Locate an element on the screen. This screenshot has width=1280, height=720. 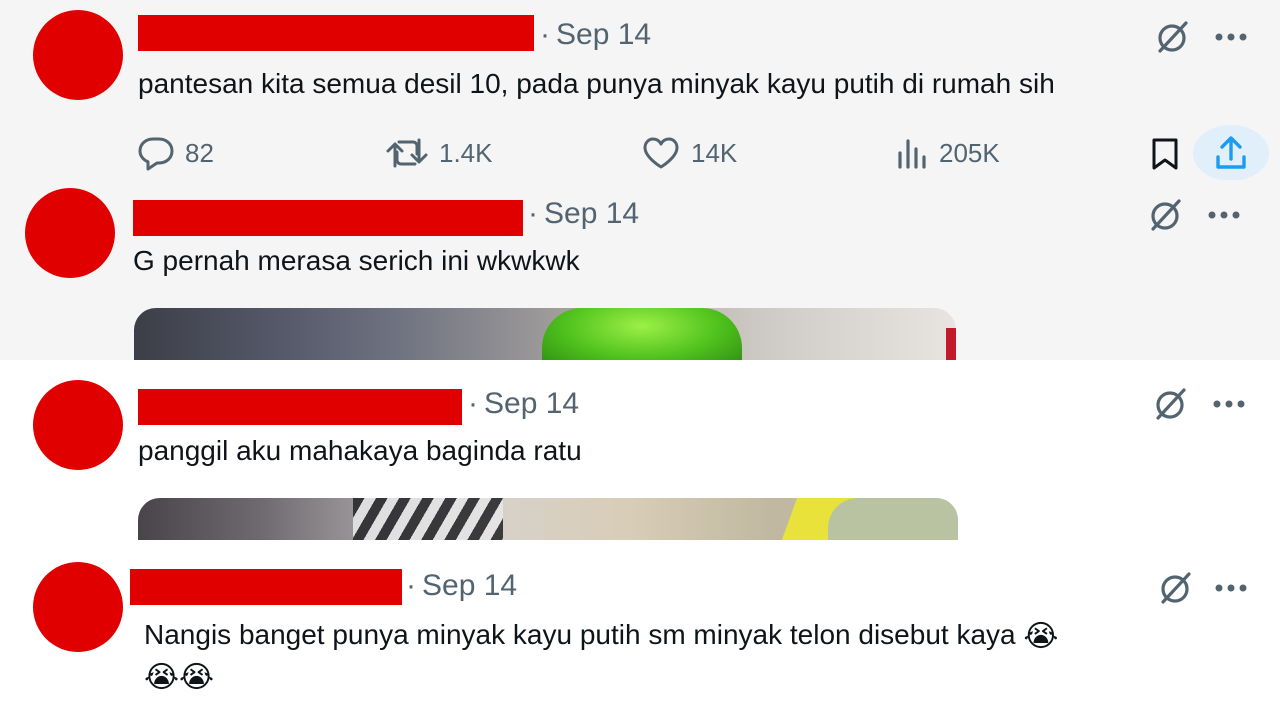
repost-button: 1.4K is located at coordinates (439, 153).